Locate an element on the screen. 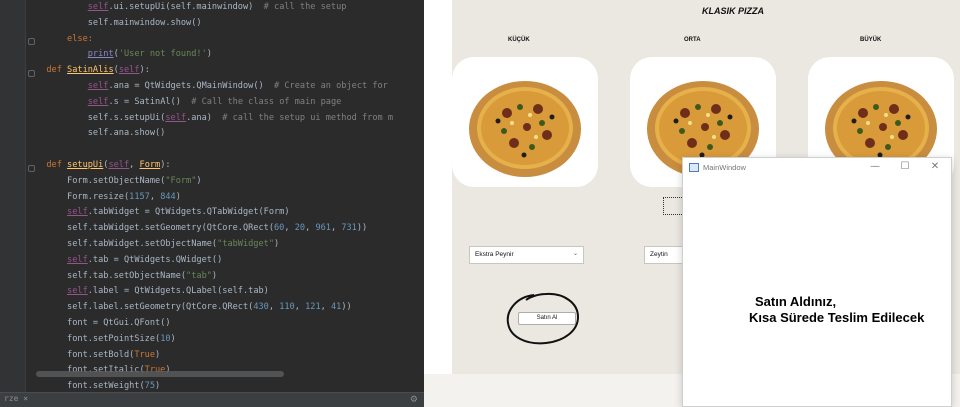  code-line: self.label = QtWidgets.QLabel(self.tab) is located at coordinates (214, 292).